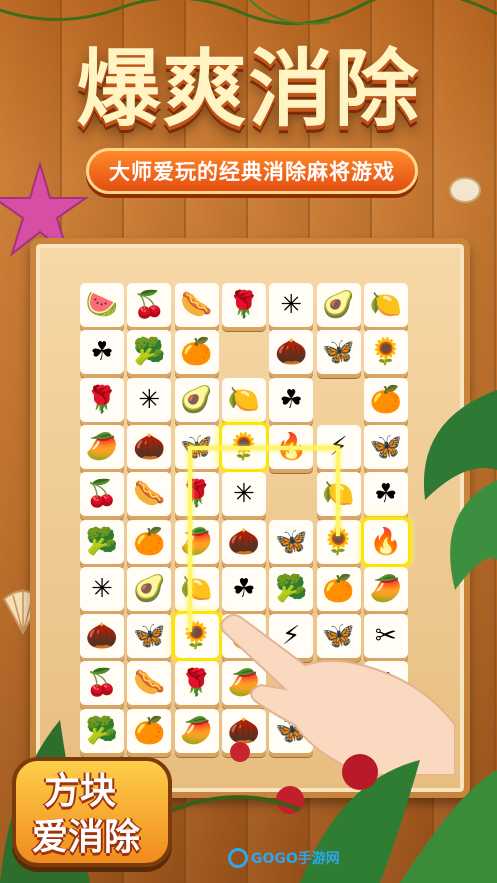 This screenshot has width=497, height=883. I want to click on watermelon-icon: 🍉, so click(102, 305).